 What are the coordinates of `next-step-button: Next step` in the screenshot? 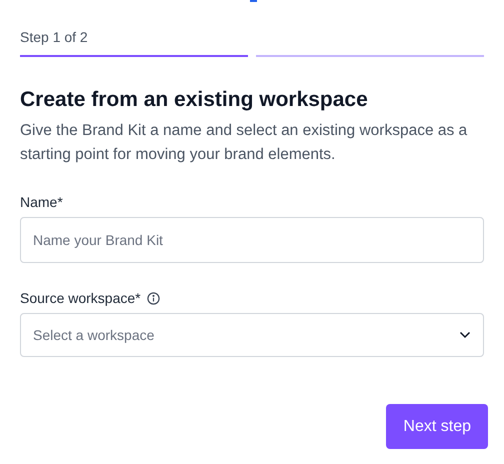 It's located at (437, 426).